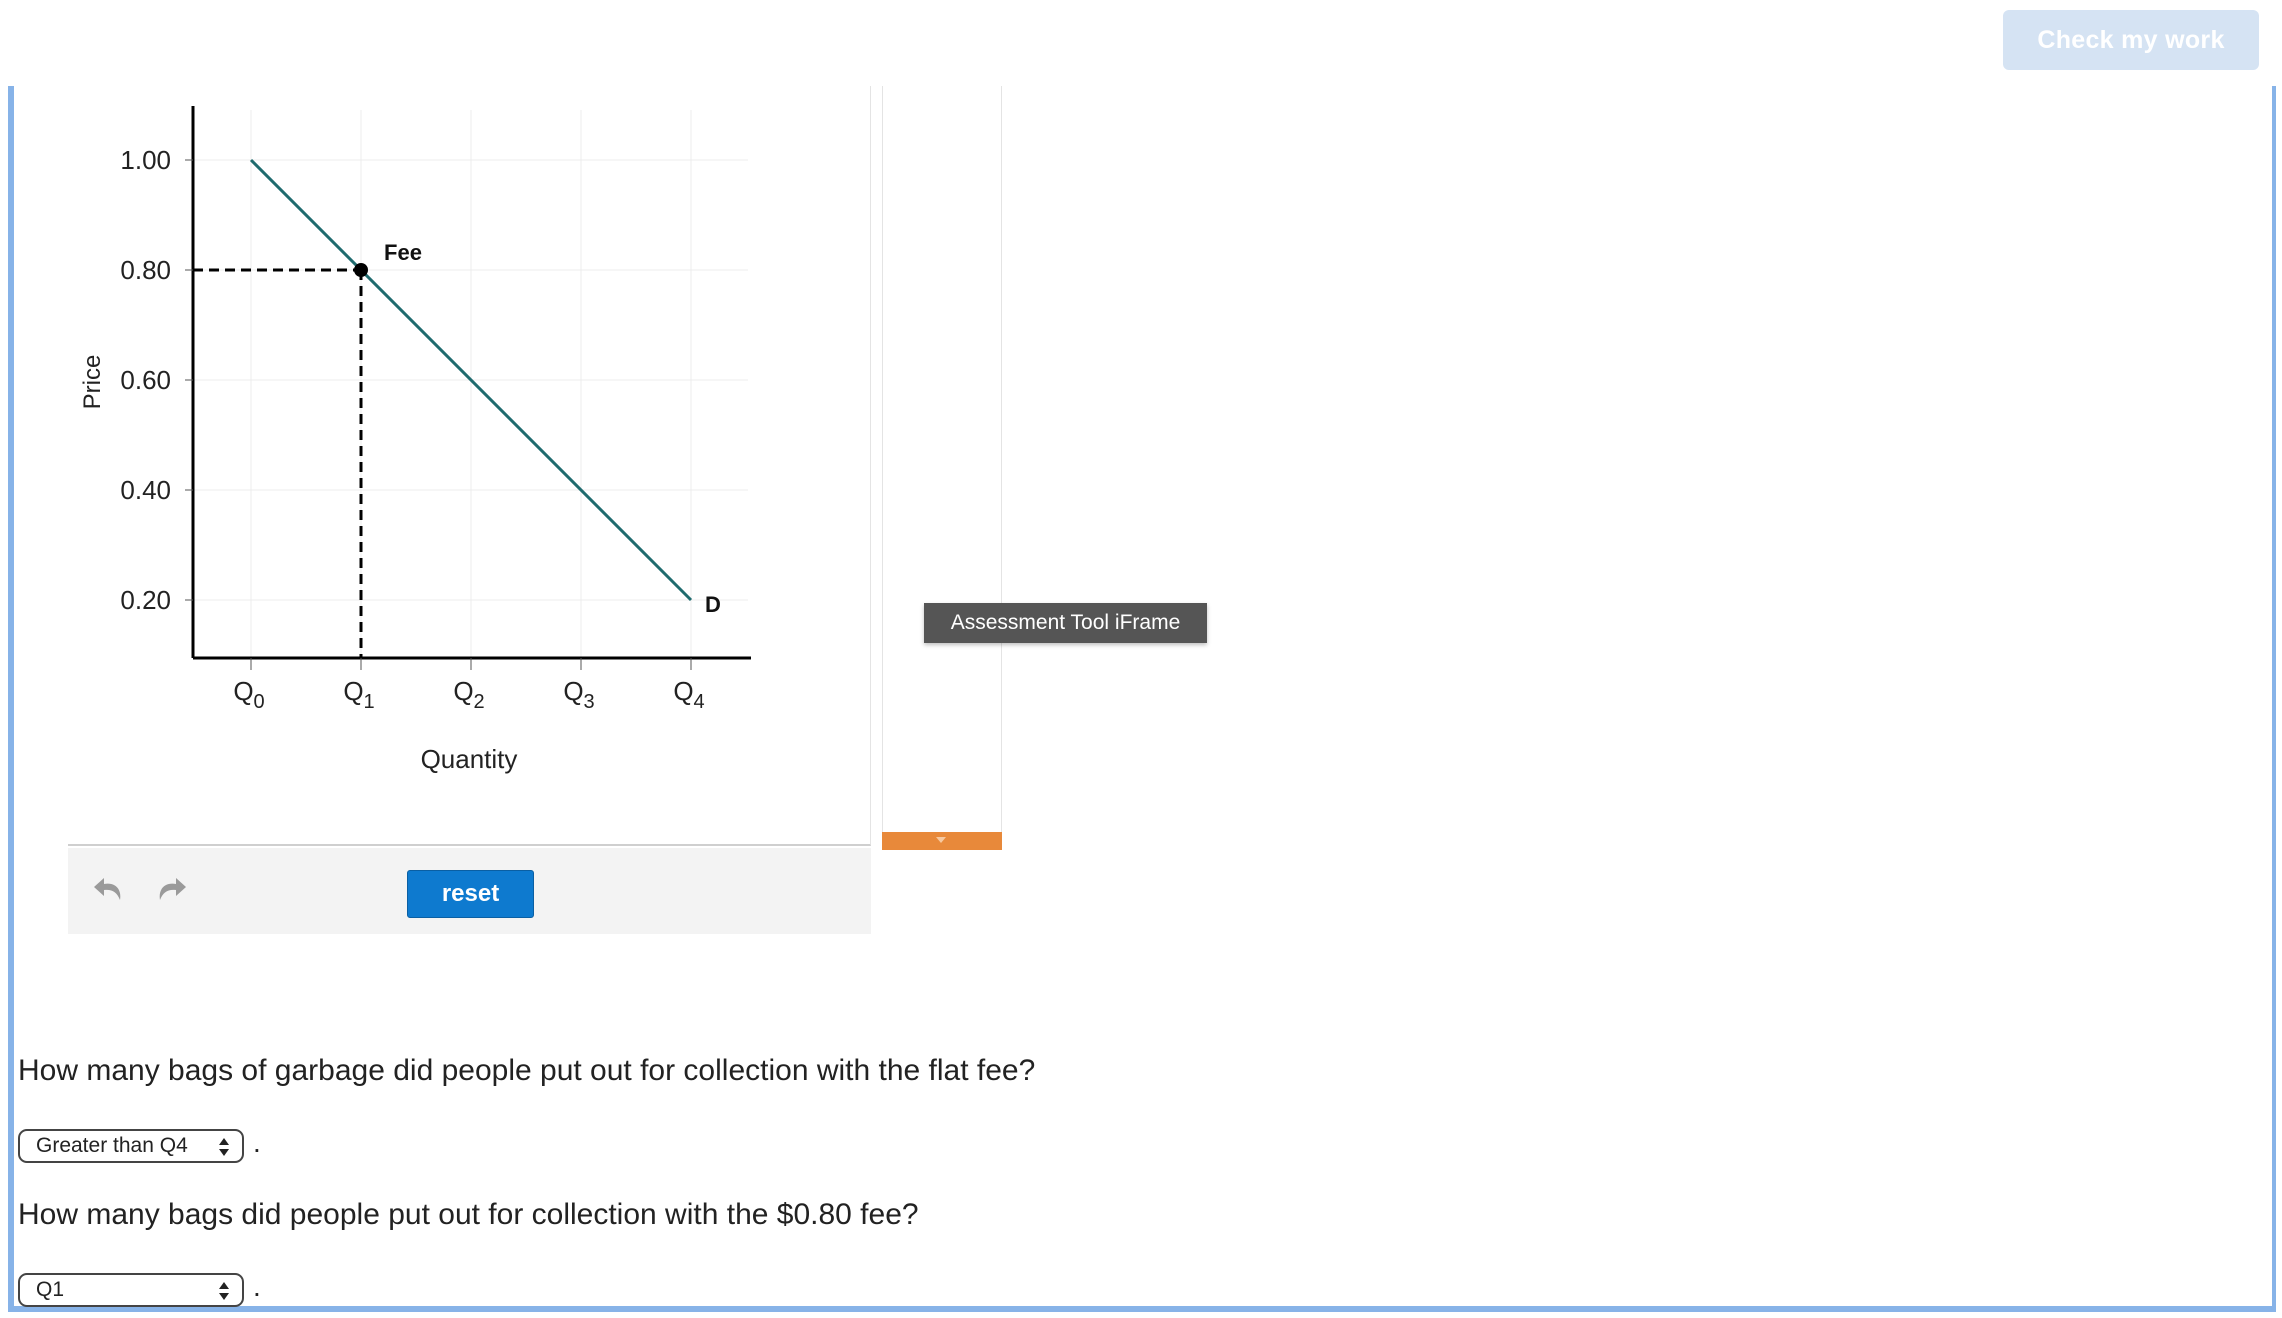 Image resolution: width=2282 pixels, height=1318 pixels. Describe the element at coordinates (145, 490) in the screenshot. I see `y-tick-label: 0.40` at that location.